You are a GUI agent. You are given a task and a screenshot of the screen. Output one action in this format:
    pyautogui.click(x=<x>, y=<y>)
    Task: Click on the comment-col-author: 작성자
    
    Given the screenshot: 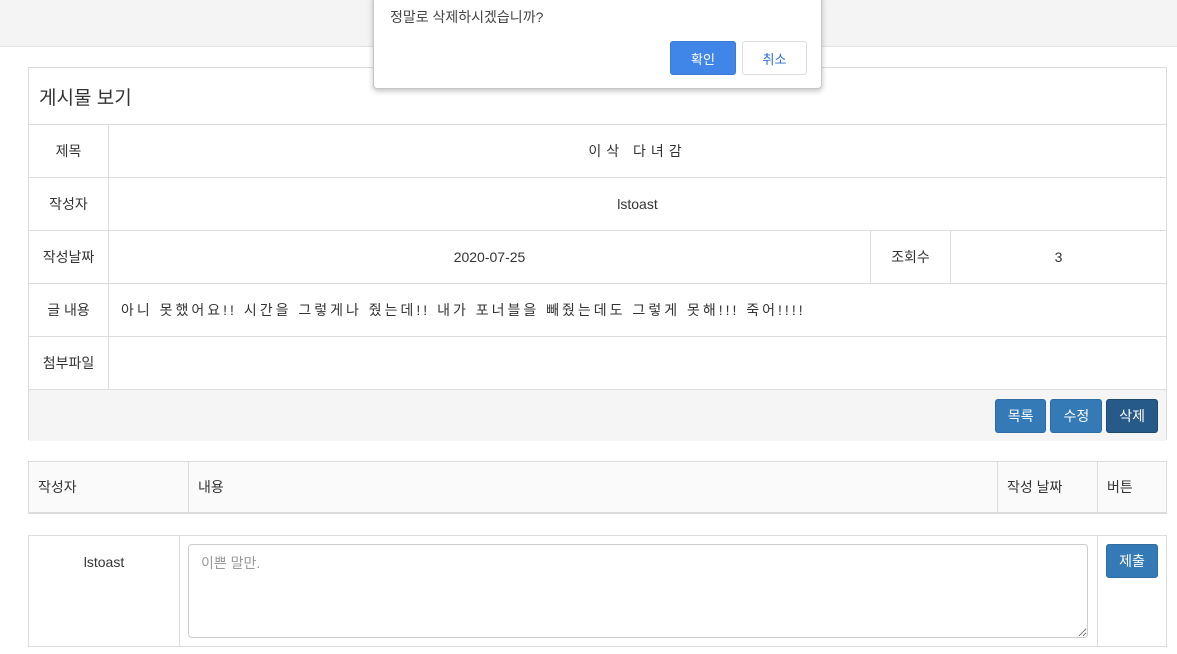 What is the action you would take?
    pyautogui.click(x=109, y=487)
    